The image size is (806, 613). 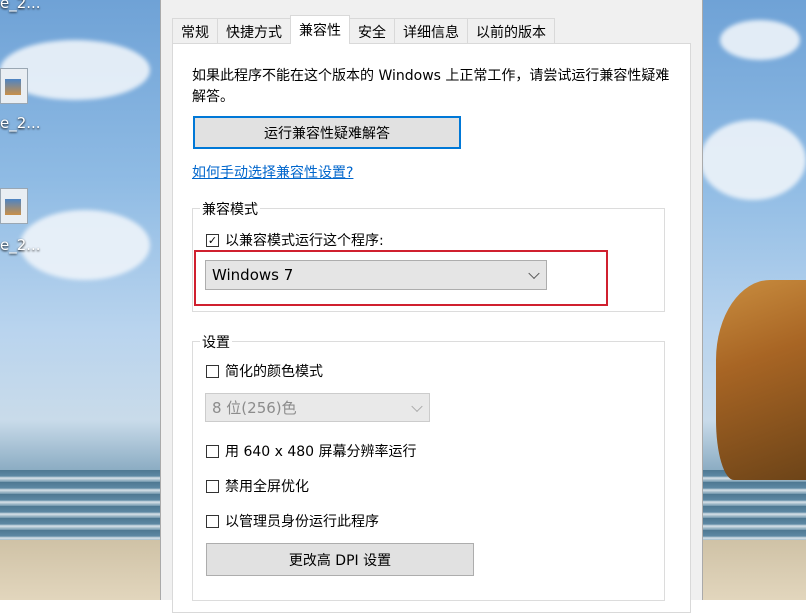 What do you see at coordinates (254, 408) in the screenshot?
I see `color-mode-value: 8 位(256)色` at bounding box center [254, 408].